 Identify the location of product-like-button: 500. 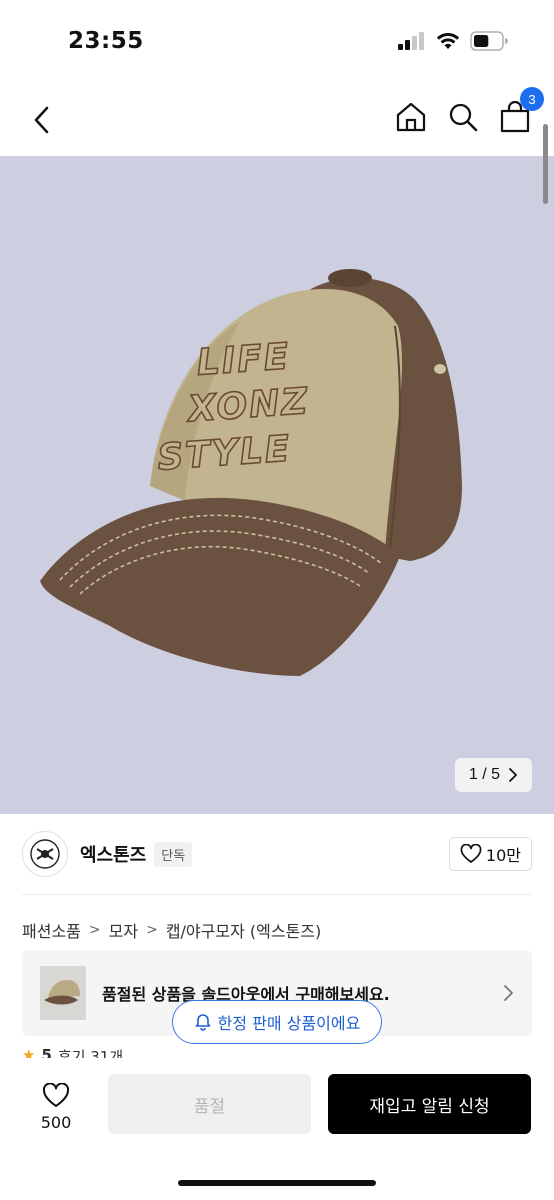
(56, 1107).